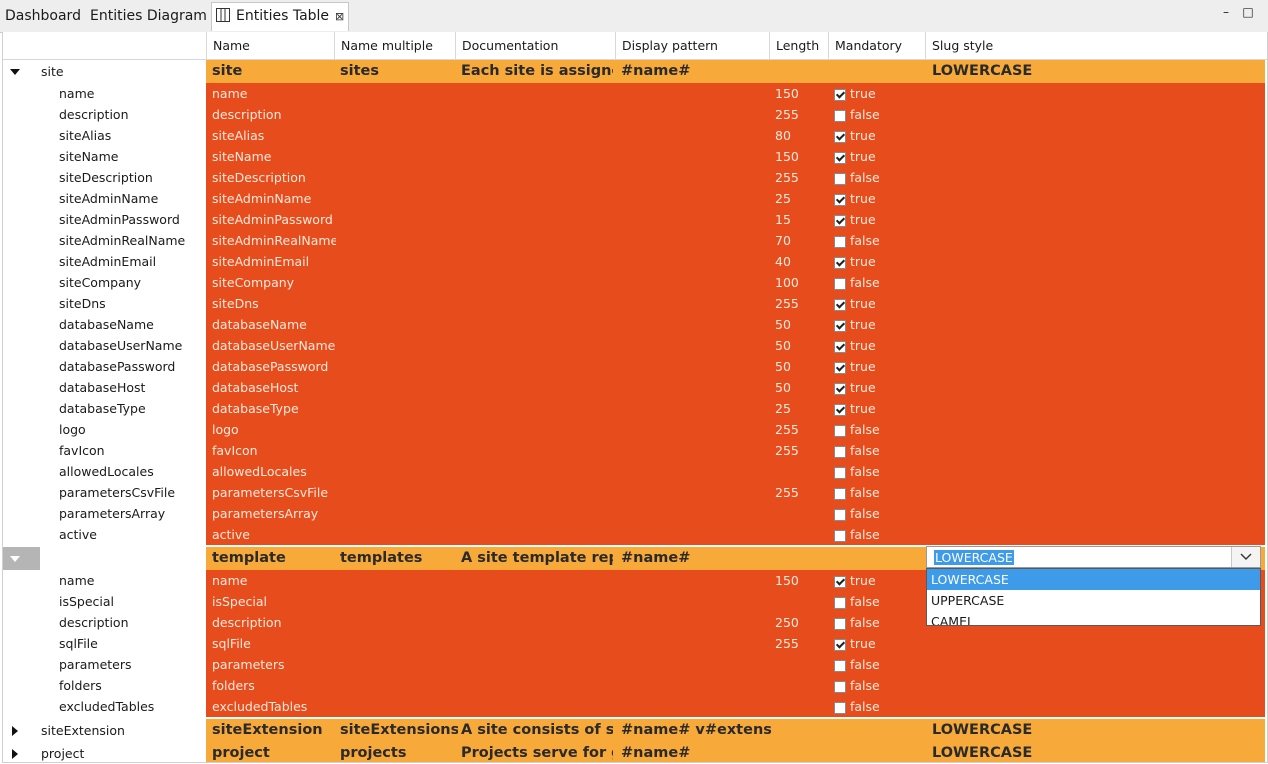  What do you see at coordinates (104, 664) in the screenshot?
I see `tree-attribute-row: parameters` at bounding box center [104, 664].